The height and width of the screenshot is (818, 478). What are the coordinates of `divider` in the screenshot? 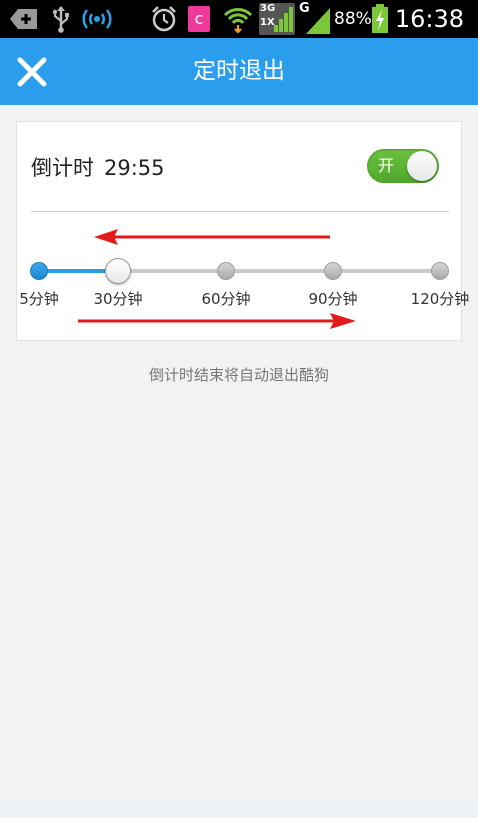 It's located at (240, 211).